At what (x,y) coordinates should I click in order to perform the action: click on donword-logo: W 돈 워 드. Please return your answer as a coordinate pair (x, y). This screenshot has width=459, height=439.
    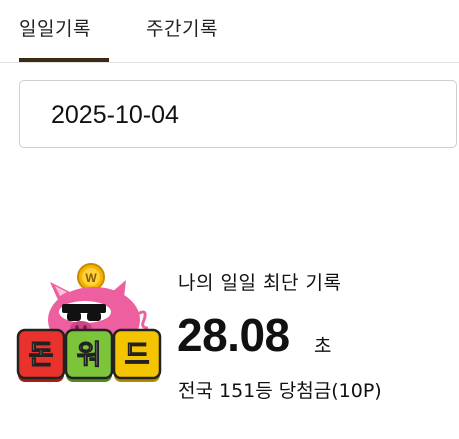
    Looking at the image, I should click on (89, 322).